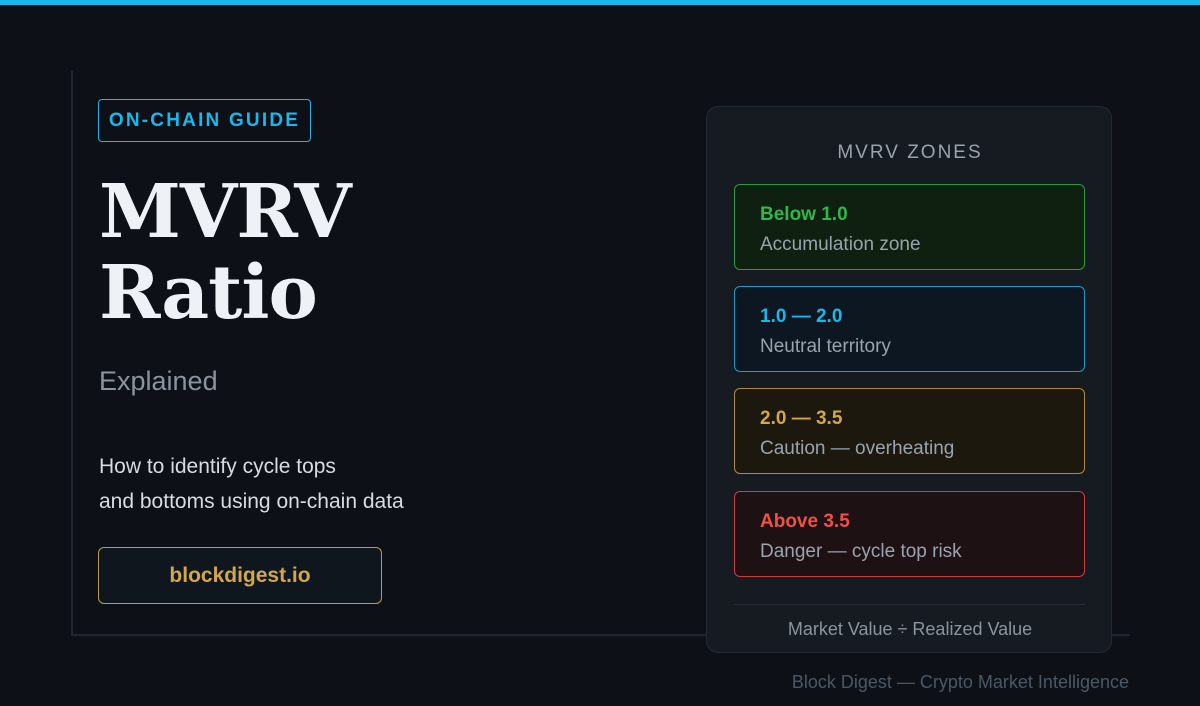 Image resolution: width=1200 pixels, height=706 pixels. I want to click on zone-1-to-2: 1.0 — 2.0 Neutral territory, so click(909, 329).